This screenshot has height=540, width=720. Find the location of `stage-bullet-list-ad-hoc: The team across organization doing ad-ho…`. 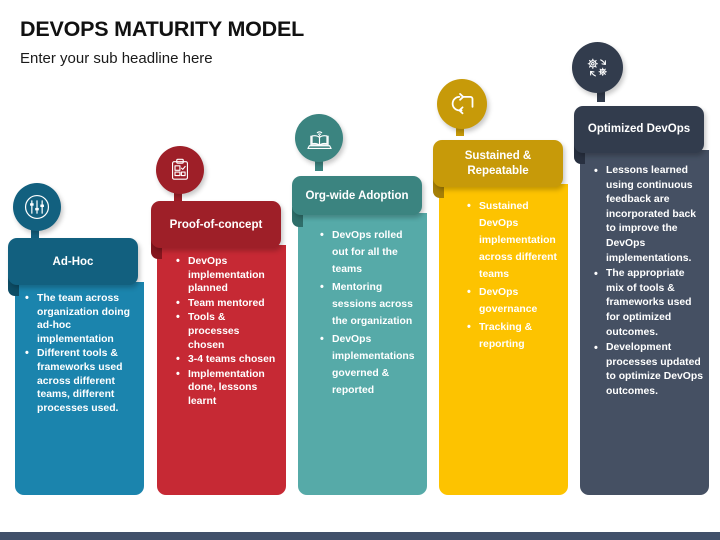

stage-bullet-list-ad-hoc: The team across organization doing ad-ho… is located at coordinates (79, 353).